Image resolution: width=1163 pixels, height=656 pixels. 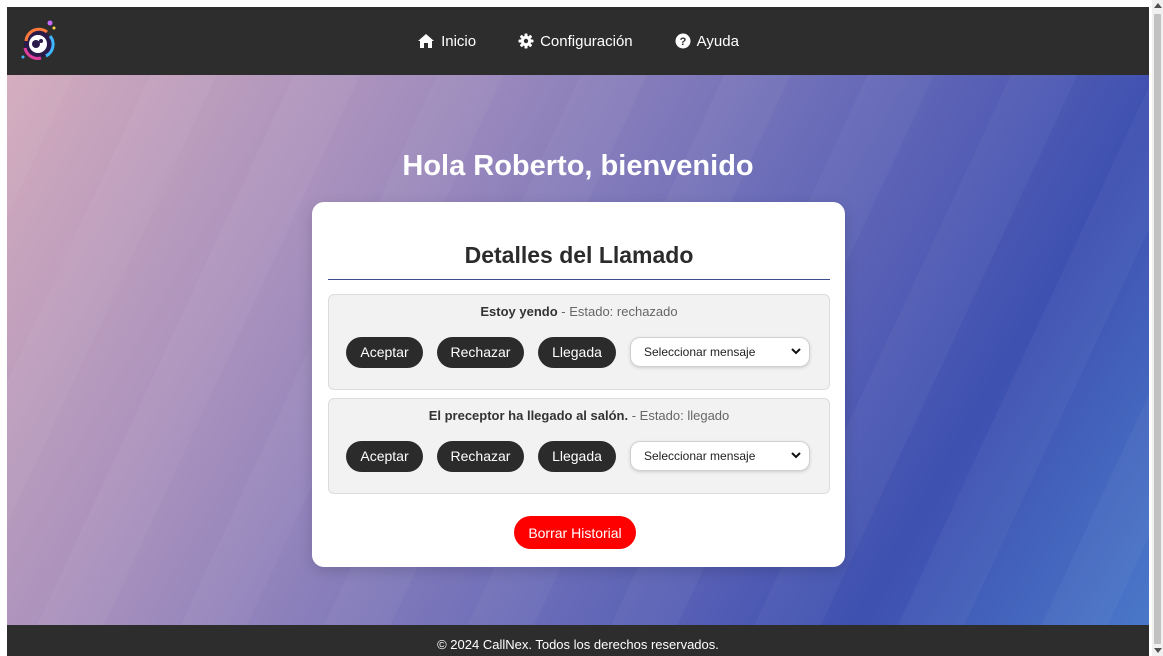 I want to click on call-status: - Estado: rechazado, so click(x=617, y=311).